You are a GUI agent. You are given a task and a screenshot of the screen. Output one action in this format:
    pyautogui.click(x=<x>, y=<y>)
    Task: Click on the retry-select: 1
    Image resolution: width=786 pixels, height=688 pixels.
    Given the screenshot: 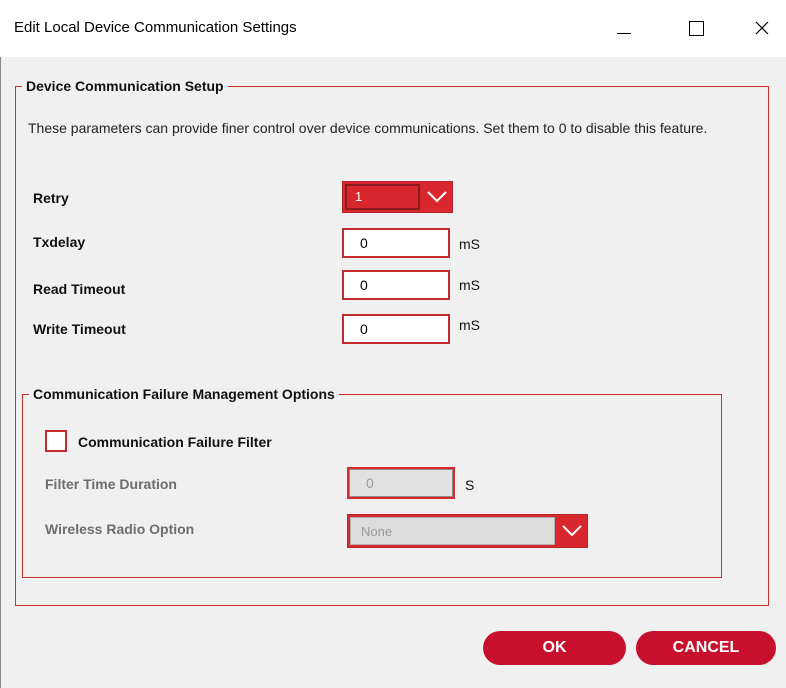 What is the action you would take?
    pyautogui.click(x=397, y=197)
    